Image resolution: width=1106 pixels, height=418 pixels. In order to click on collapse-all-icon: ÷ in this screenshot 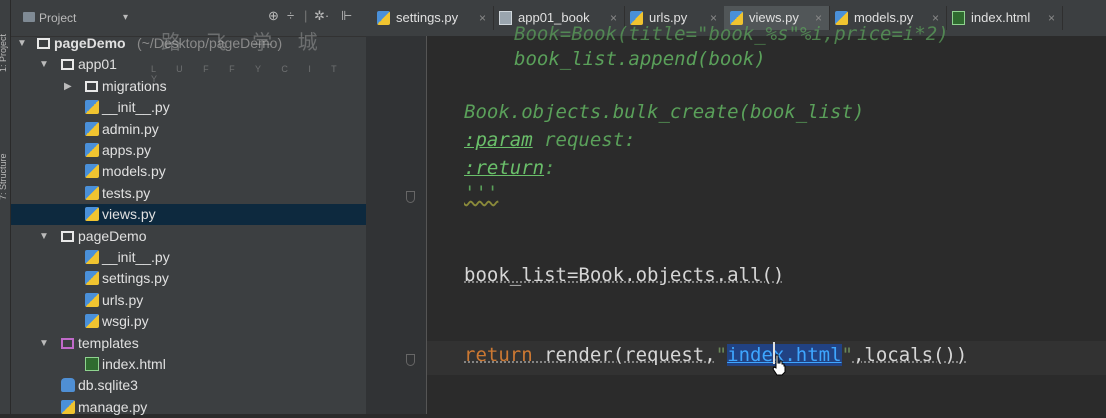, I will do `click(290, 15)`.